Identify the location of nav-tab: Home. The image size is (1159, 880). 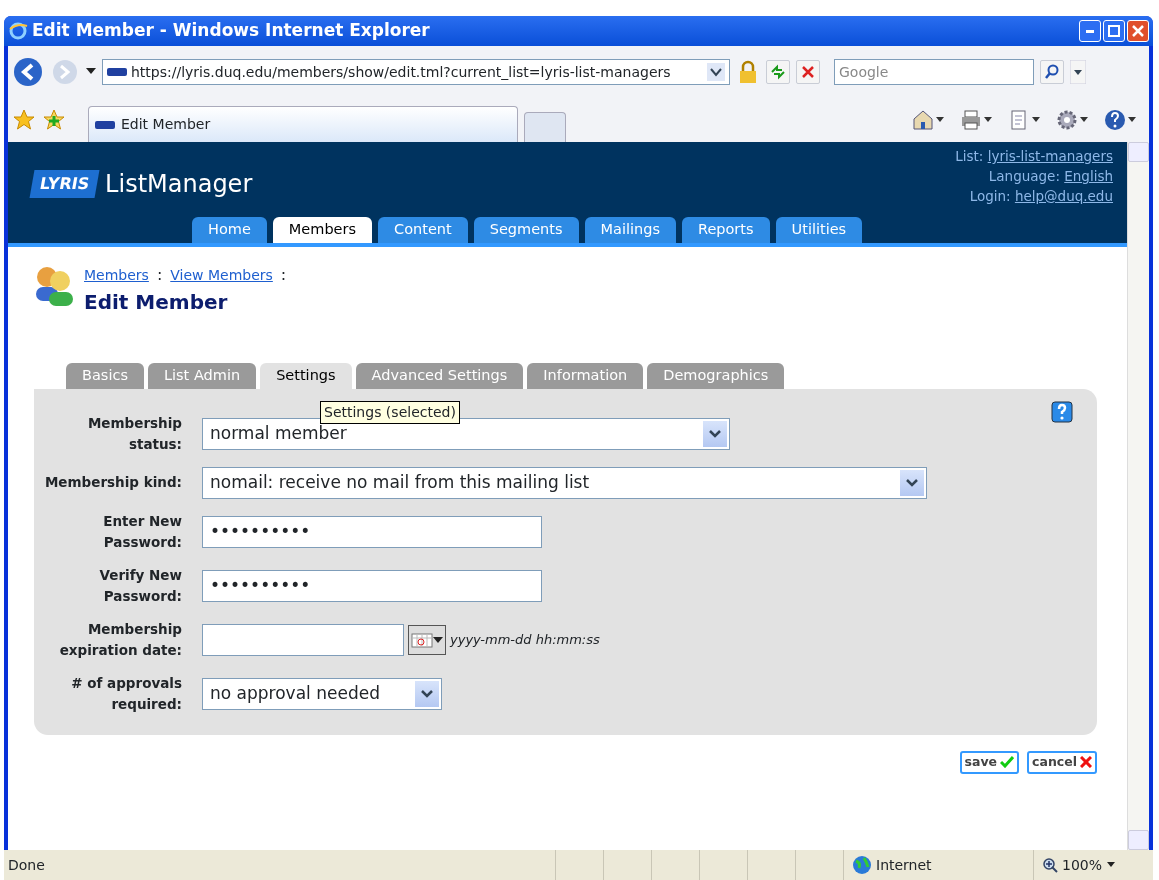
(229, 230).